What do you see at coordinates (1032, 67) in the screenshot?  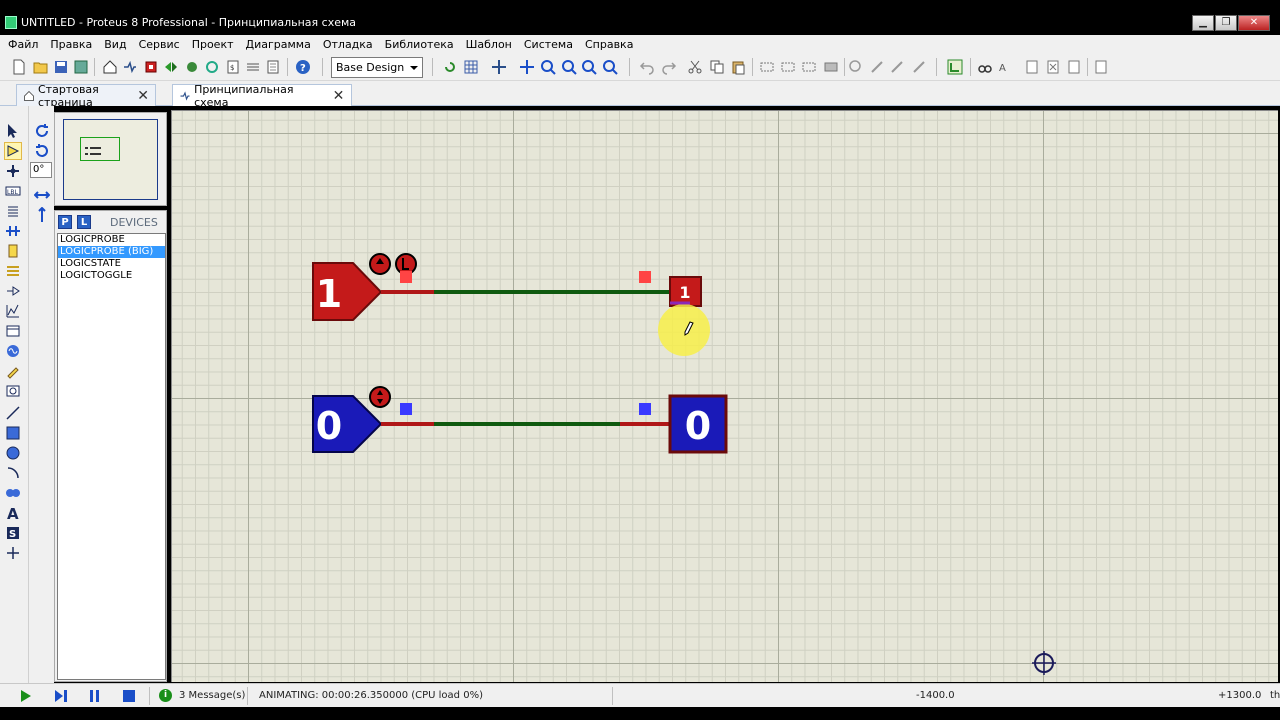 I see `new-sheet-icon` at bounding box center [1032, 67].